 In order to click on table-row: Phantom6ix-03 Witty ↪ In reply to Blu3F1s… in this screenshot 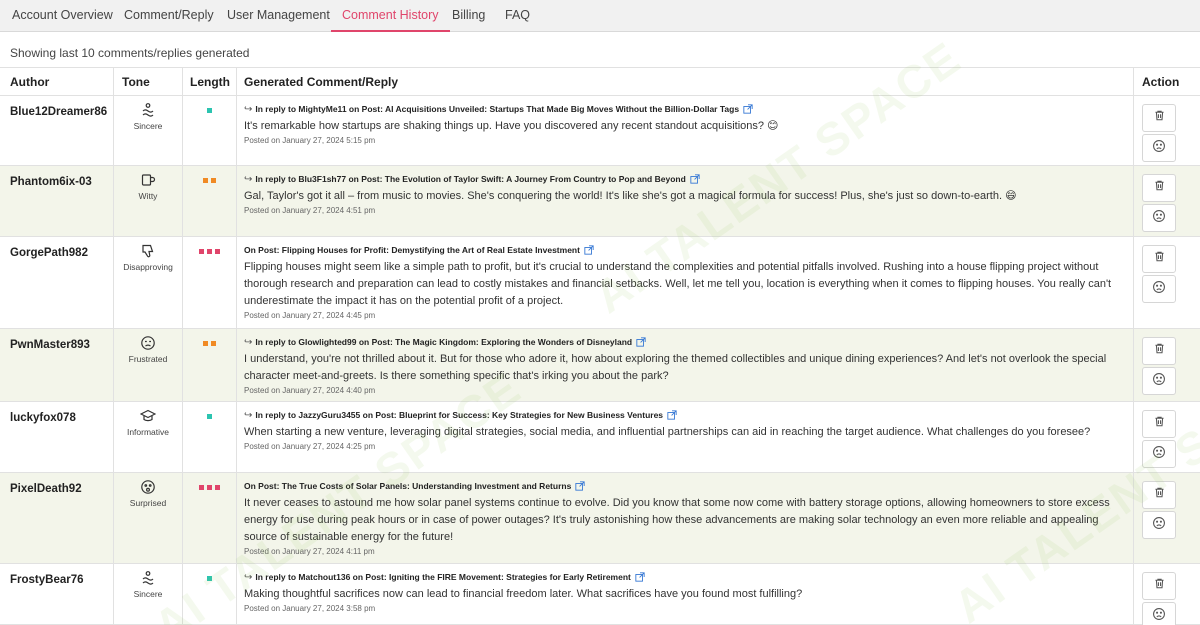, I will do `click(600, 201)`.